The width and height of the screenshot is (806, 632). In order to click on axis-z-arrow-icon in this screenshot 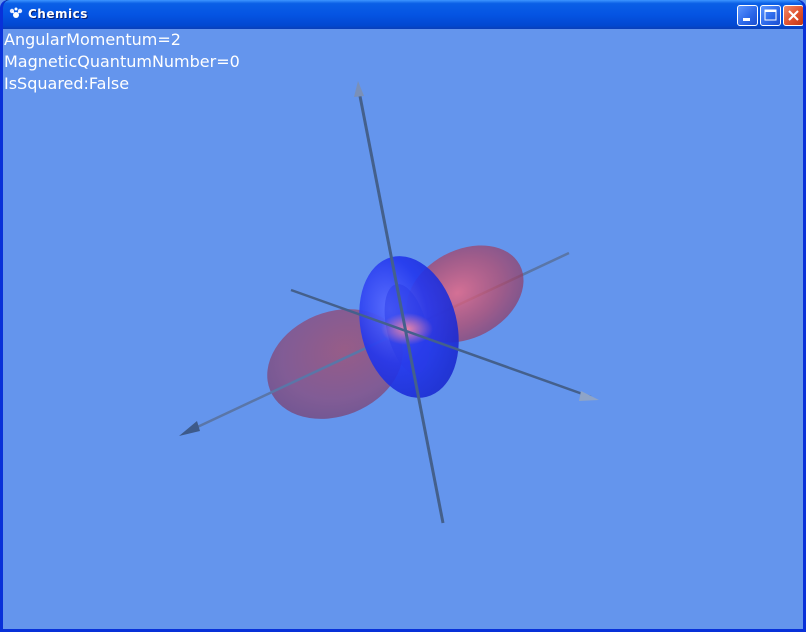, I will do `click(359, 89)`.